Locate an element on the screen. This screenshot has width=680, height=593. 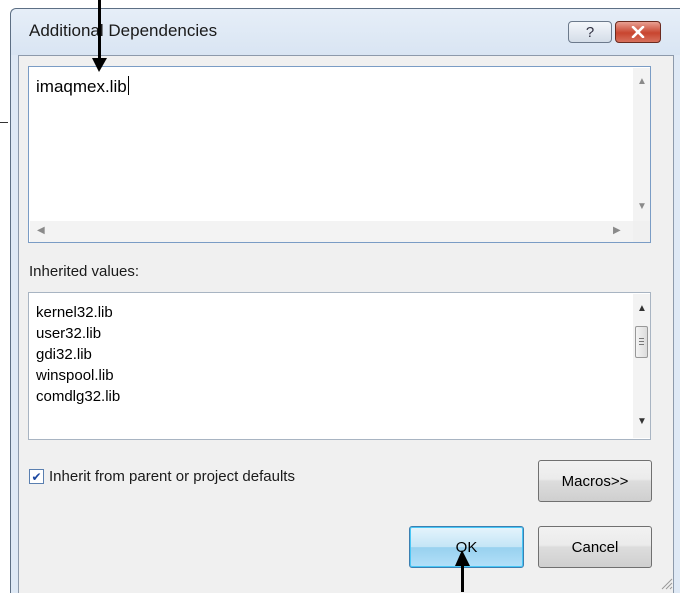
scroll-left-icon: ◀ is located at coordinates (41, 231).